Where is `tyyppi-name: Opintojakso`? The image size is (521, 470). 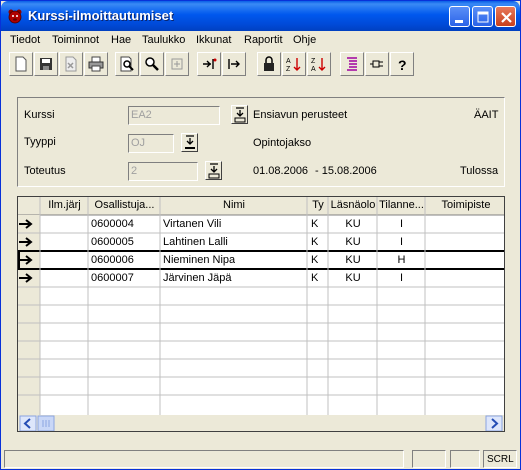 tyyppi-name: Opintojakso is located at coordinates (282, 143).